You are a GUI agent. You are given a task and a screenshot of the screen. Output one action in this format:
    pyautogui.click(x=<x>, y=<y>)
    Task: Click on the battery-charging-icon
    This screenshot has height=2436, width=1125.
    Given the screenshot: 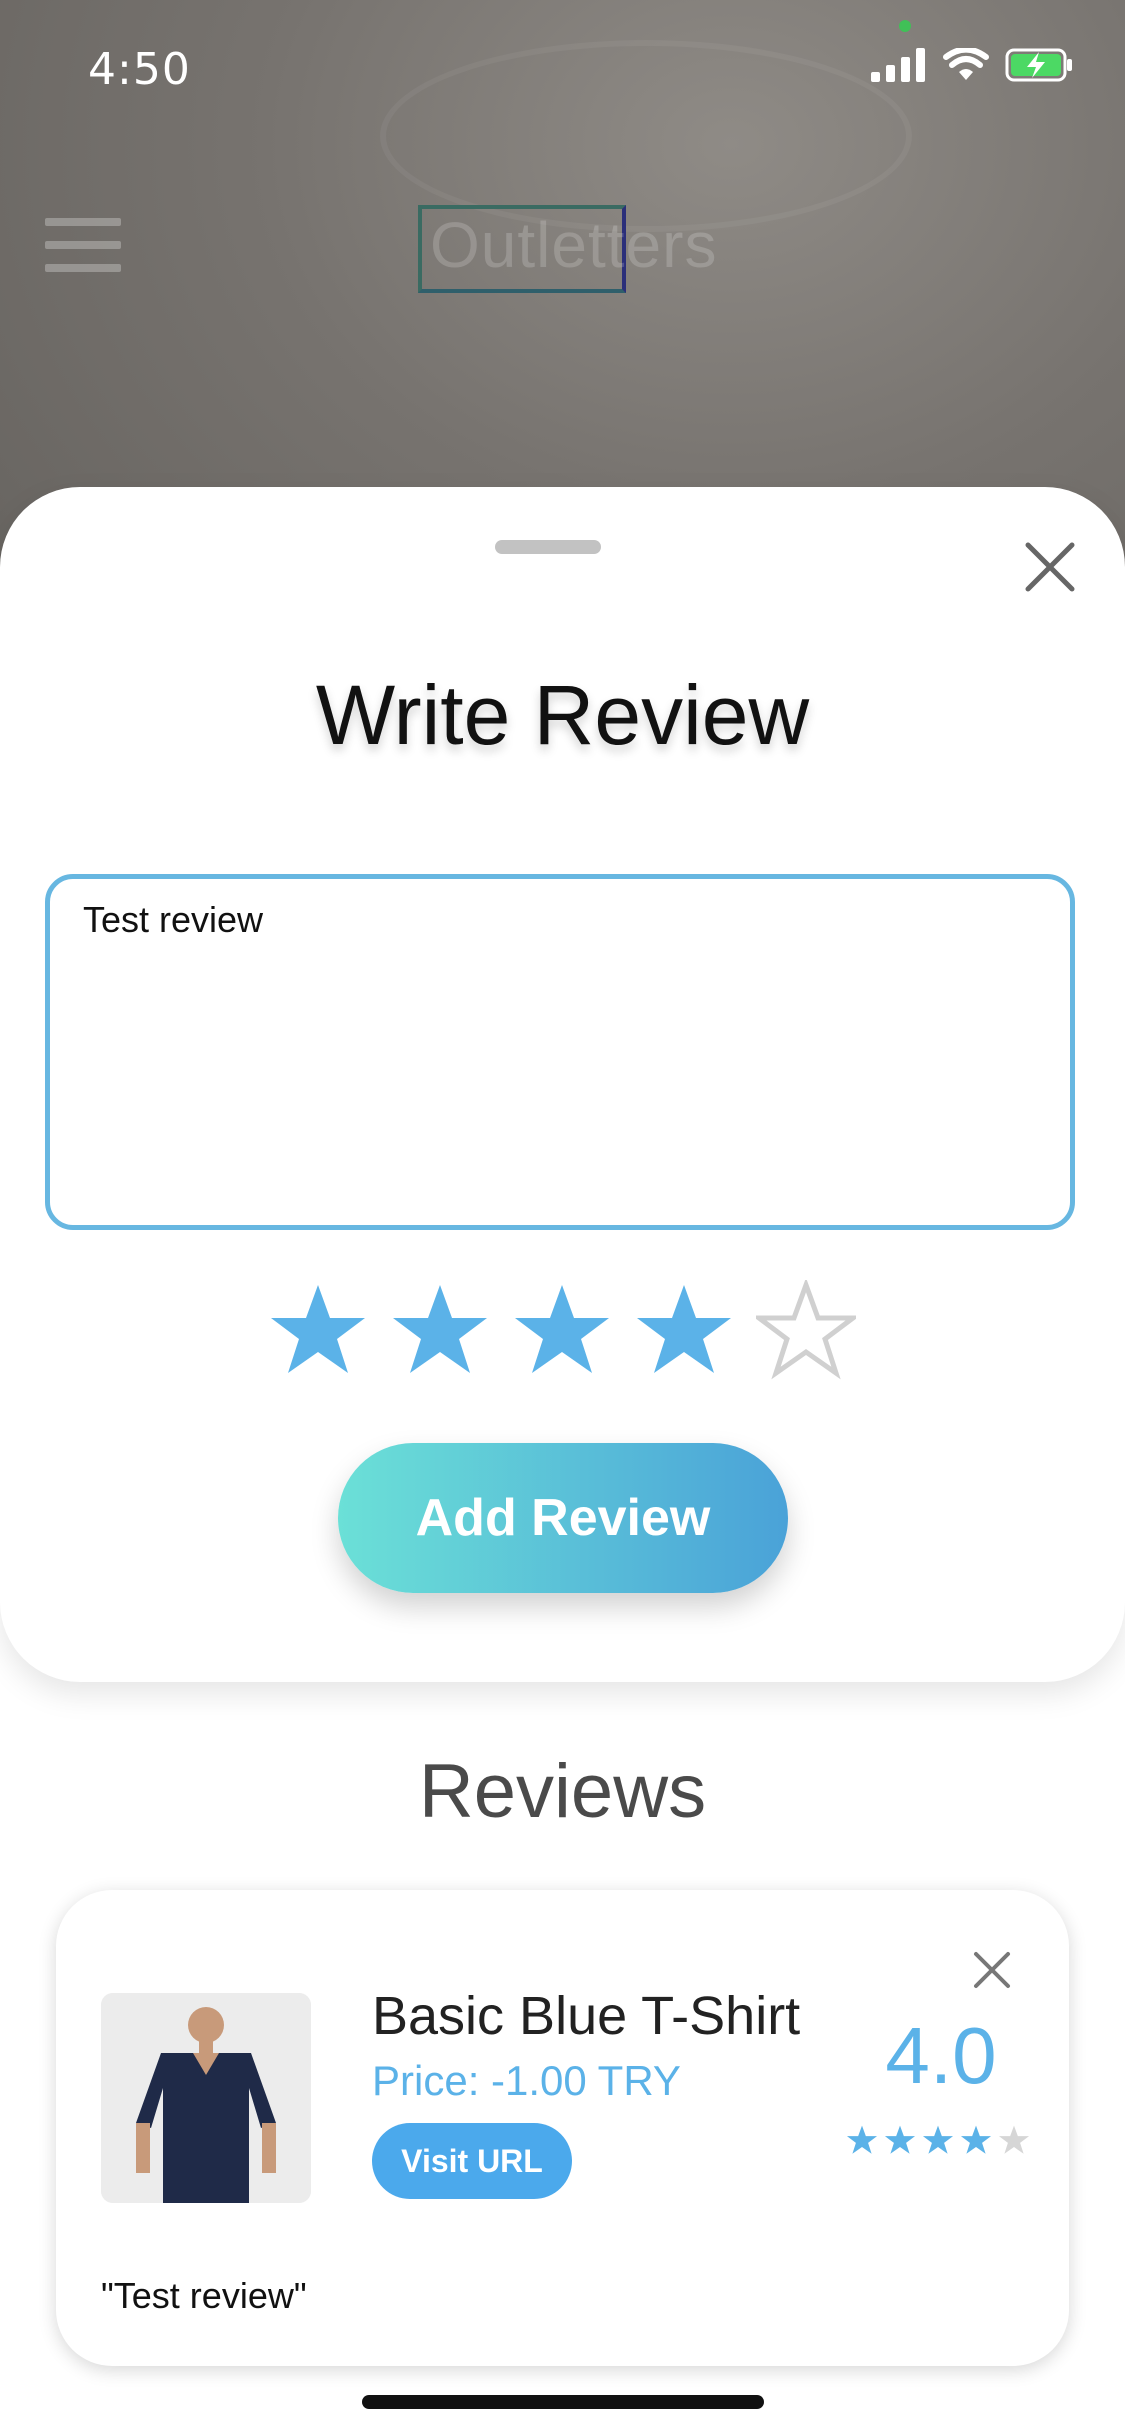 What is the action you would take?
    pyautogui.click(x=1038, y=65)
    